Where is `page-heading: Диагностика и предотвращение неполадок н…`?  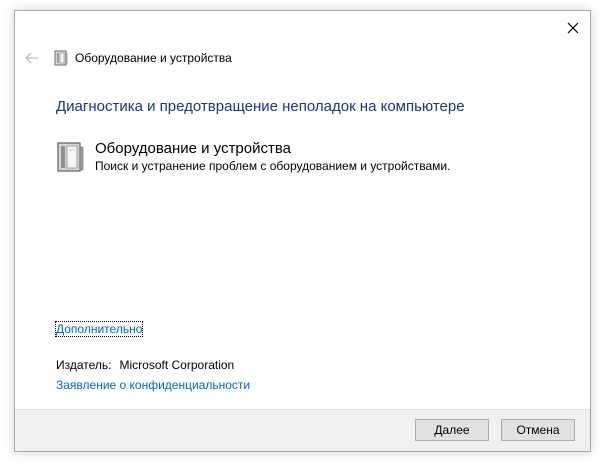
page-heading: Диагностика и предотвращение неполадок н… is located at coordinates (260, 106).